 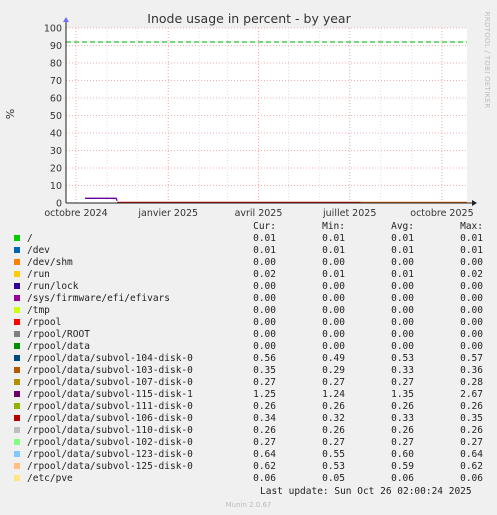 I want to click on legend-cur: 0.35, so click(x=264, y=370).